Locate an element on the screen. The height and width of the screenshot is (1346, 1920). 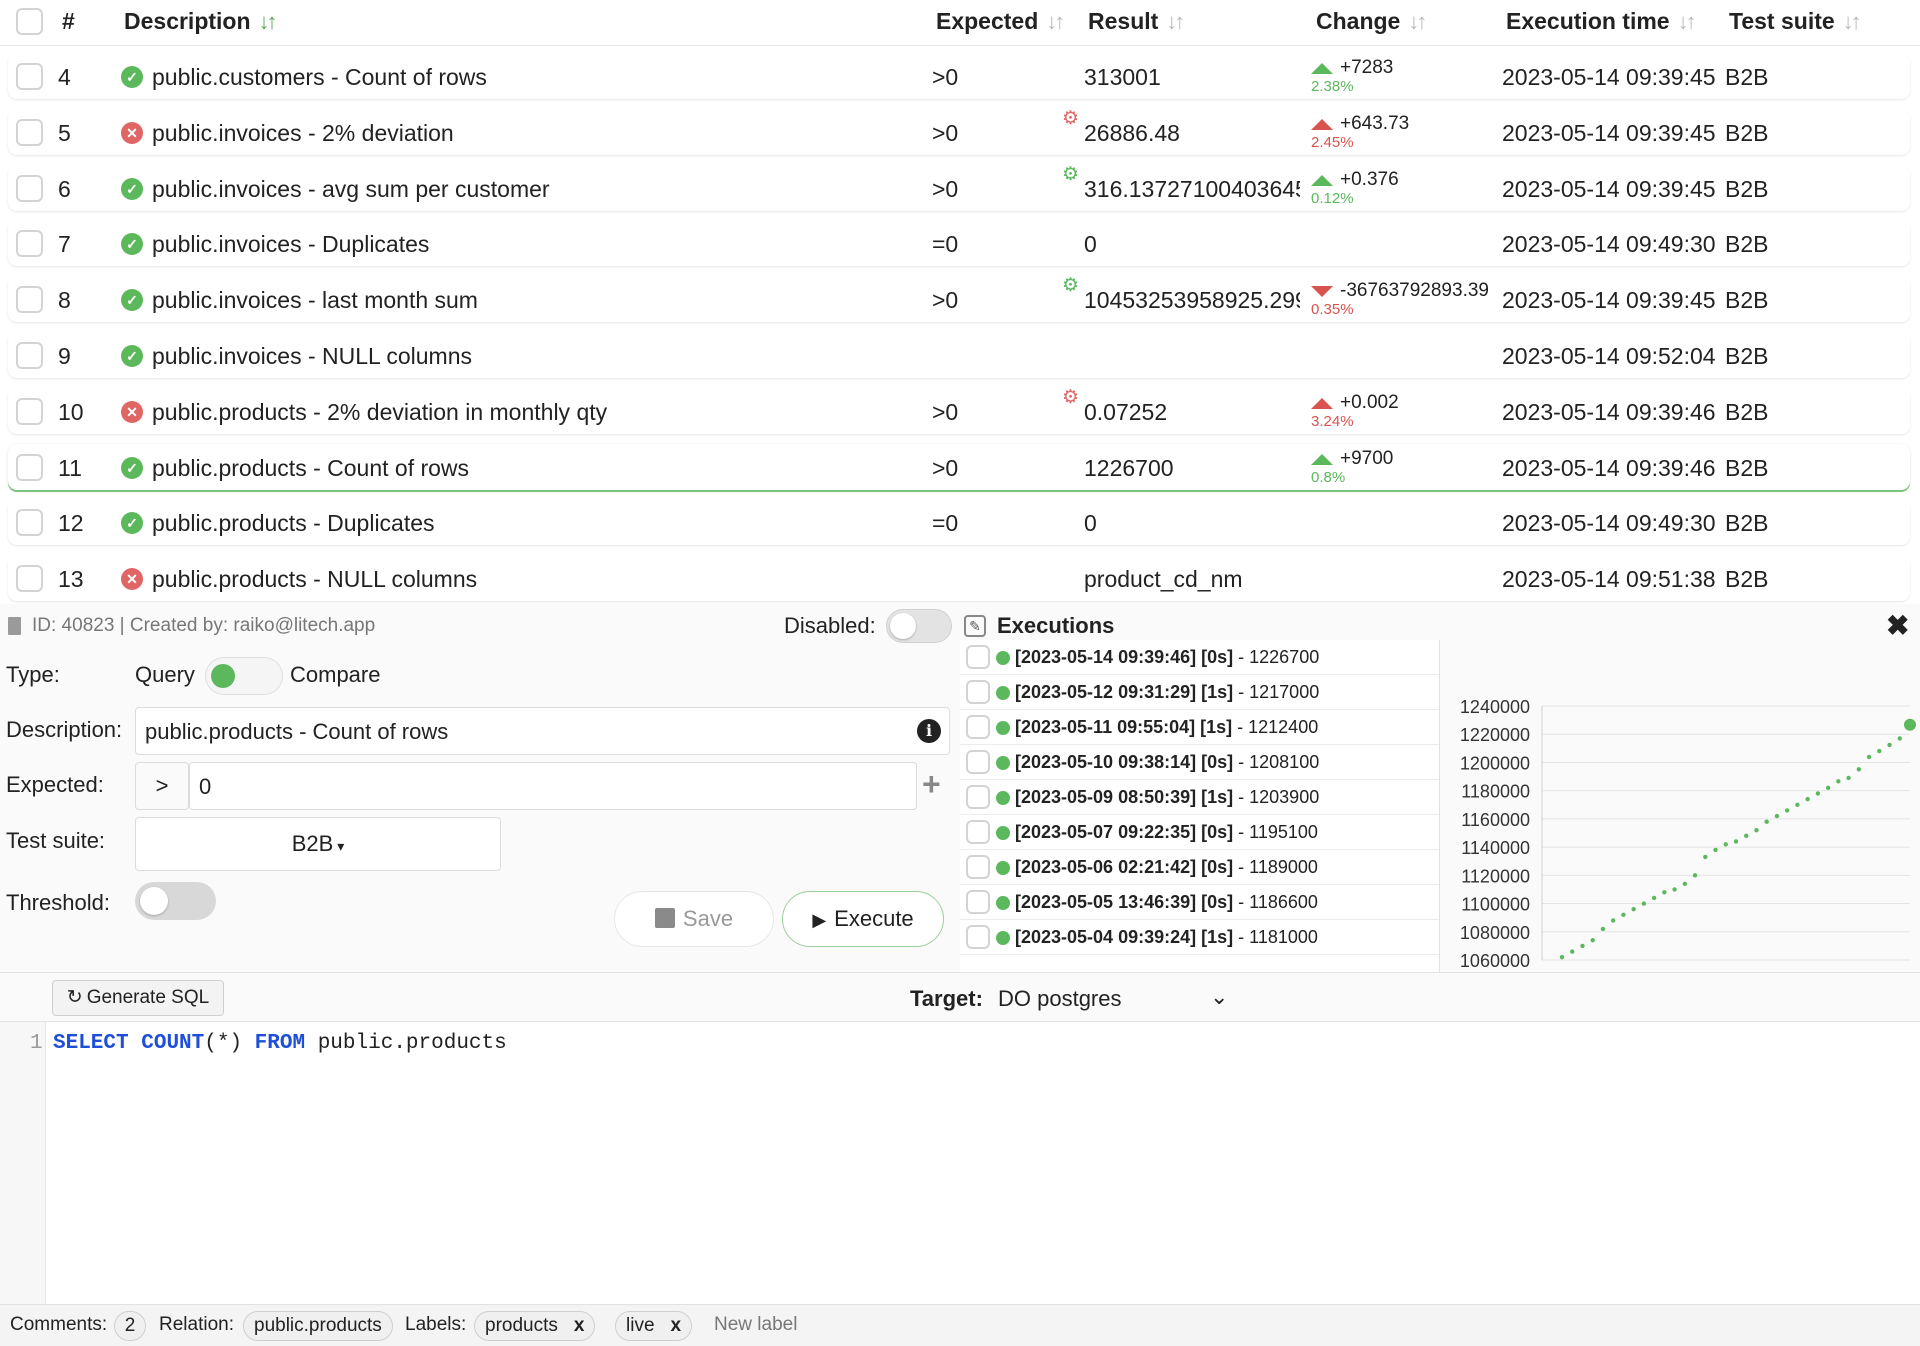
edit-icon: ✎ is located at coordinates (975, 626).